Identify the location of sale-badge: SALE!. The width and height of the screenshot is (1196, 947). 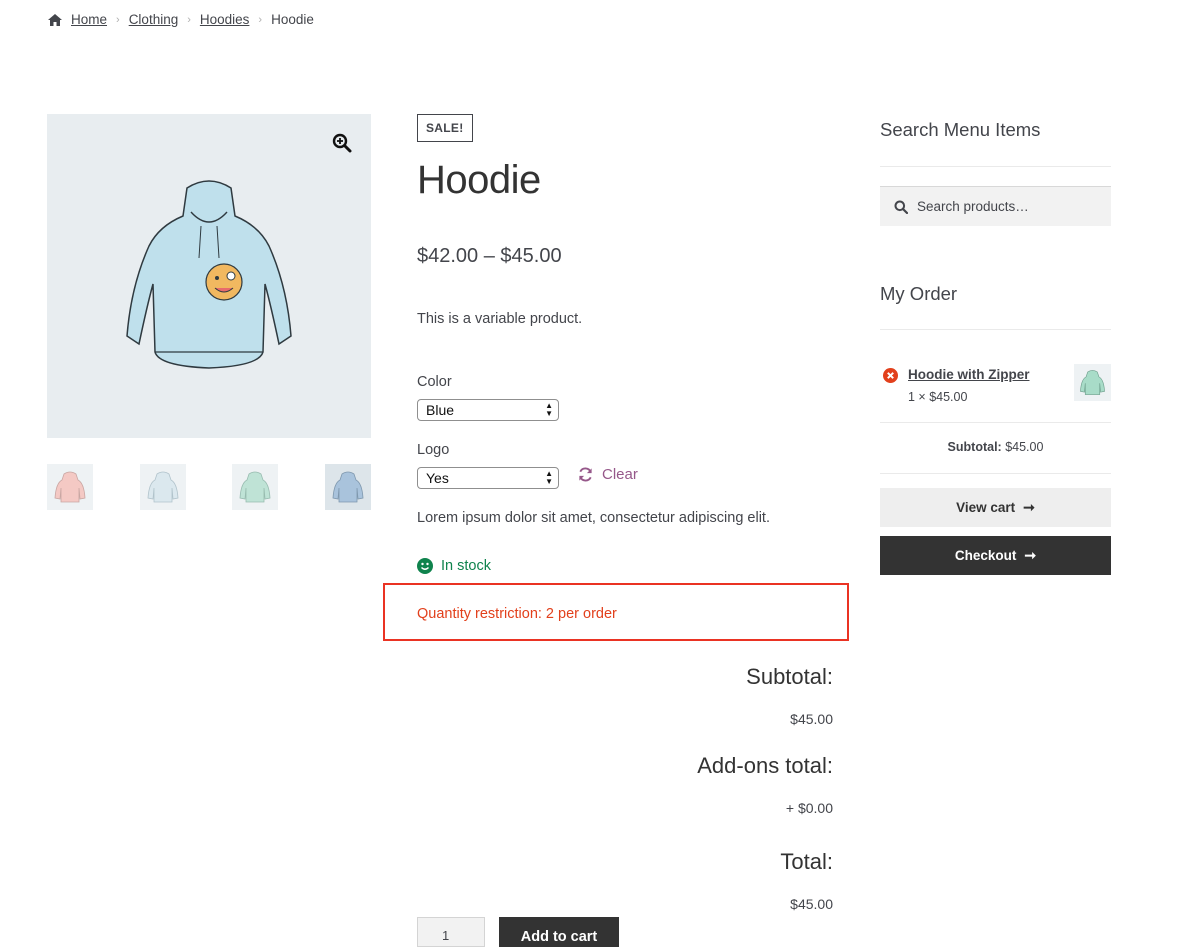
(445, 128).